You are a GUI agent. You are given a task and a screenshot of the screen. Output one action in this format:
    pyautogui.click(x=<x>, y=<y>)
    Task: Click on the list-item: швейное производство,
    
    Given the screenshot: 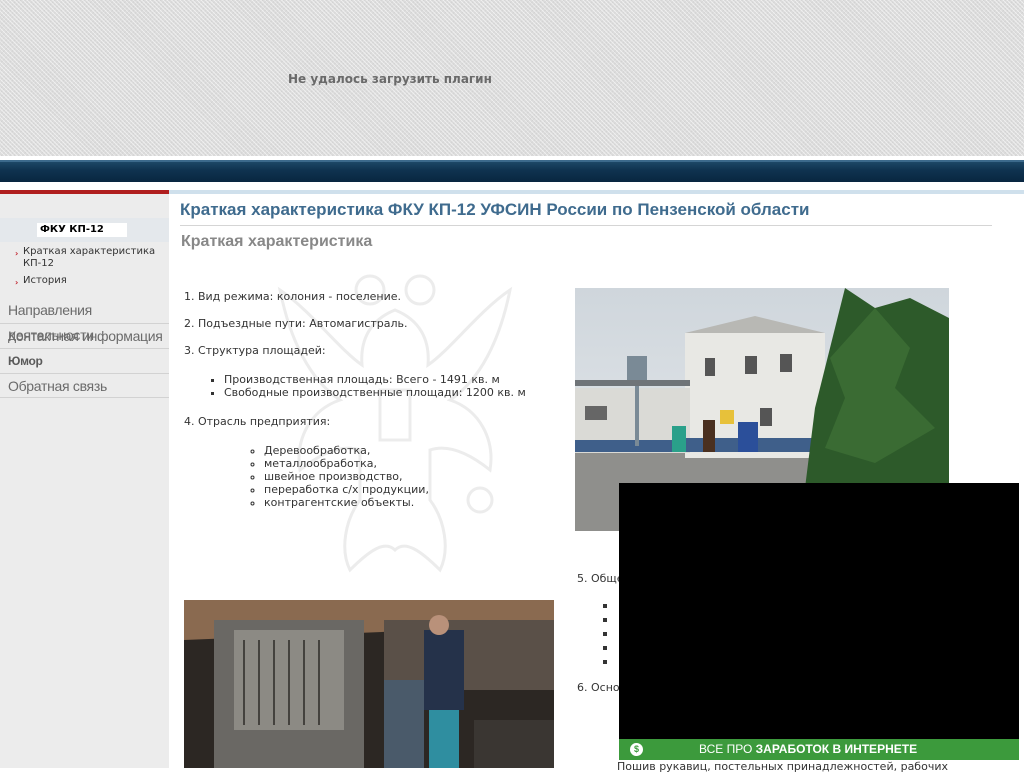 What is the action you would take?
    pyautogui.click(x=414, y=476)
    